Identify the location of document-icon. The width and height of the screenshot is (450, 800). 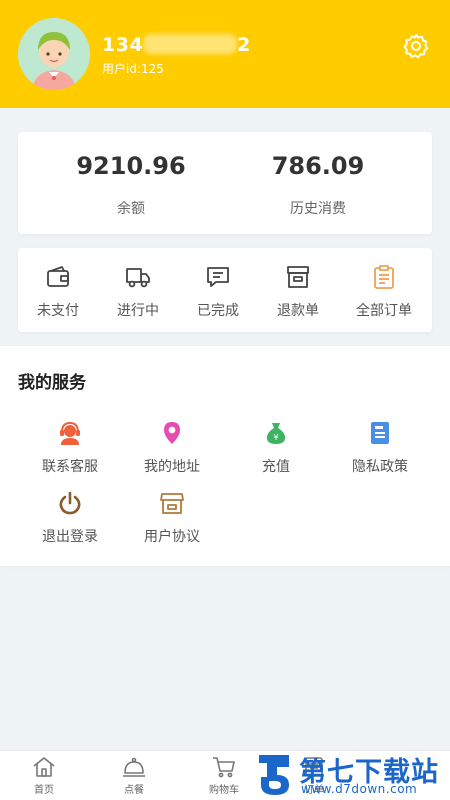
(380, 433).